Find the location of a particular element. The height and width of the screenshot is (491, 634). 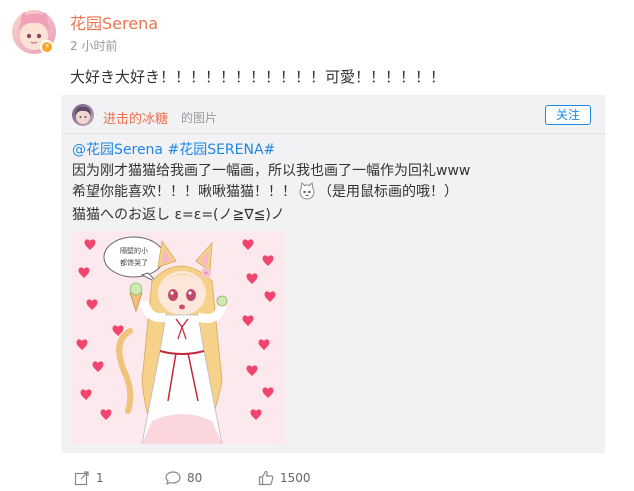

follow-button: 关注 is located at coordinates (568, 115).